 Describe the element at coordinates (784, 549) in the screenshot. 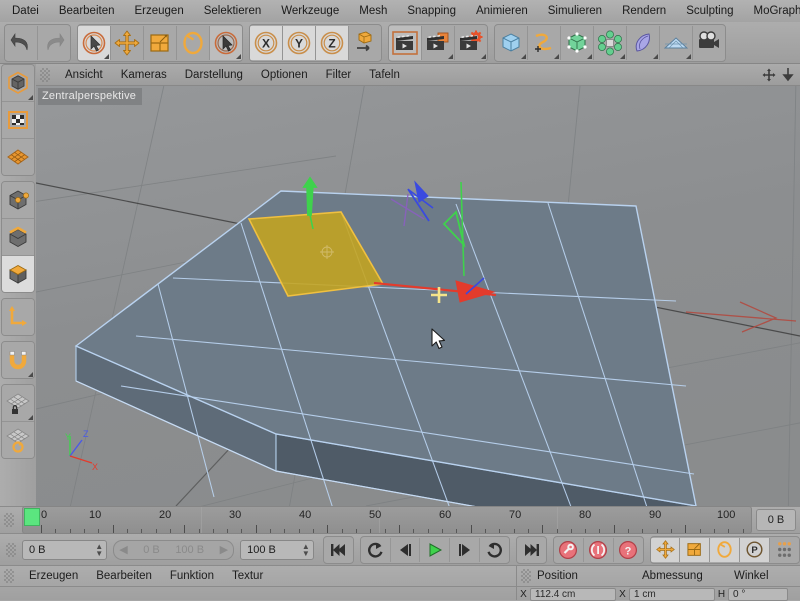

I see `pla-button` at that location.